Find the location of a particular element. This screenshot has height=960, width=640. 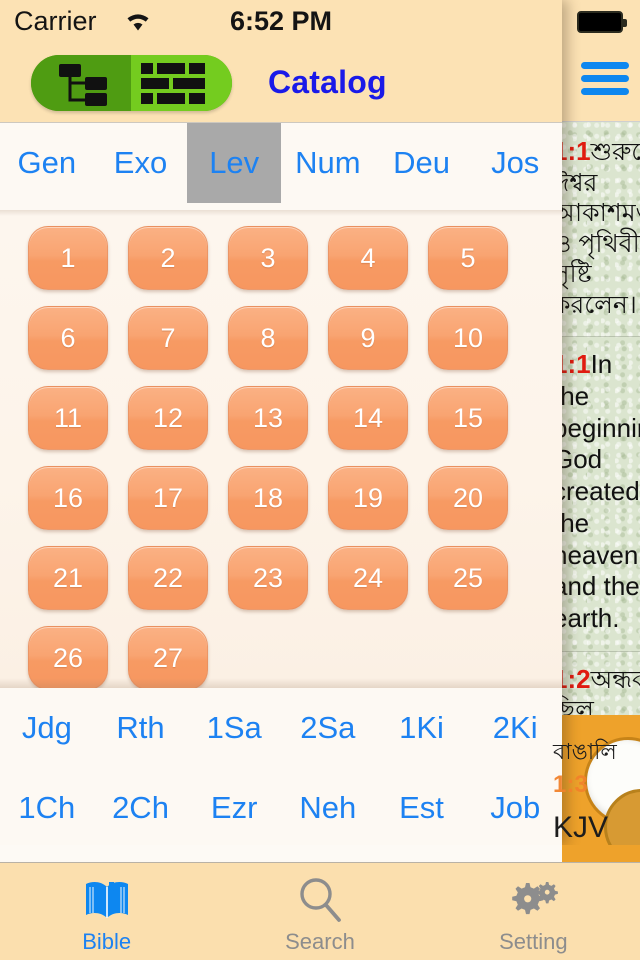

chapter-button: 16 is located at coordinates (68, 498).